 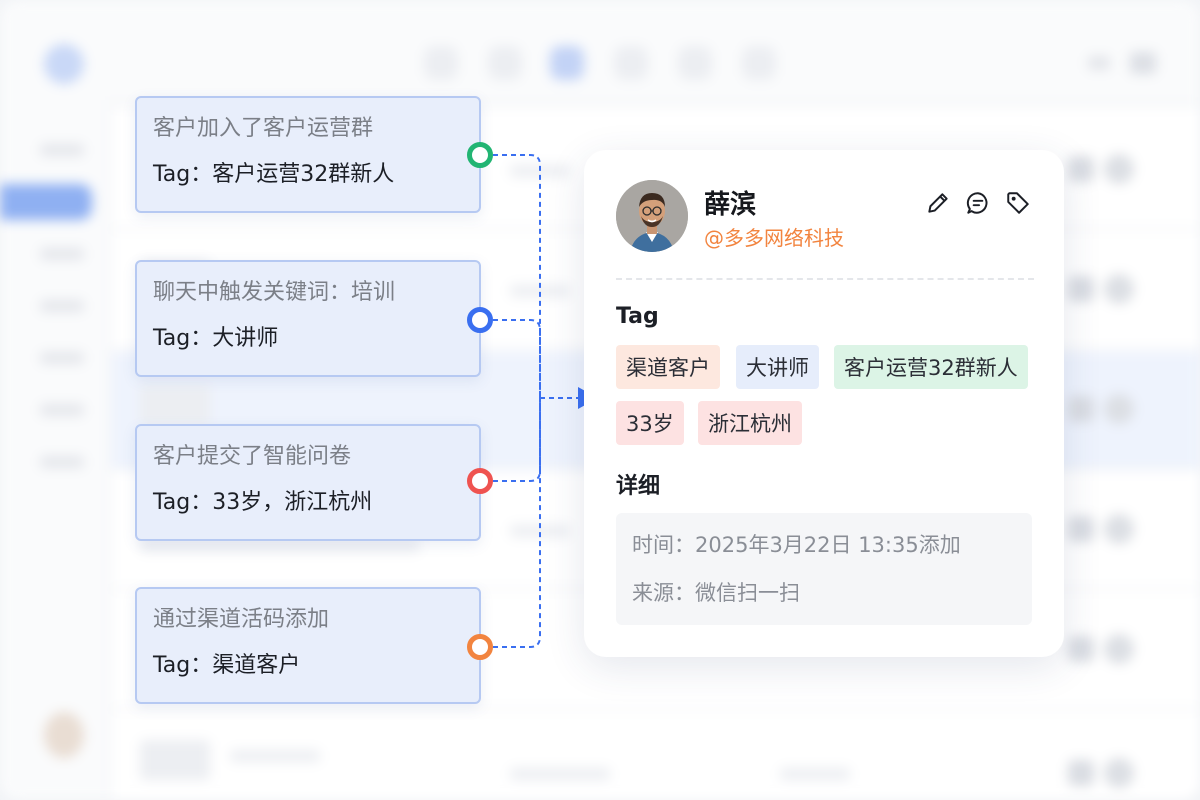 I want to click on avatar, so click(x=652, y=216).